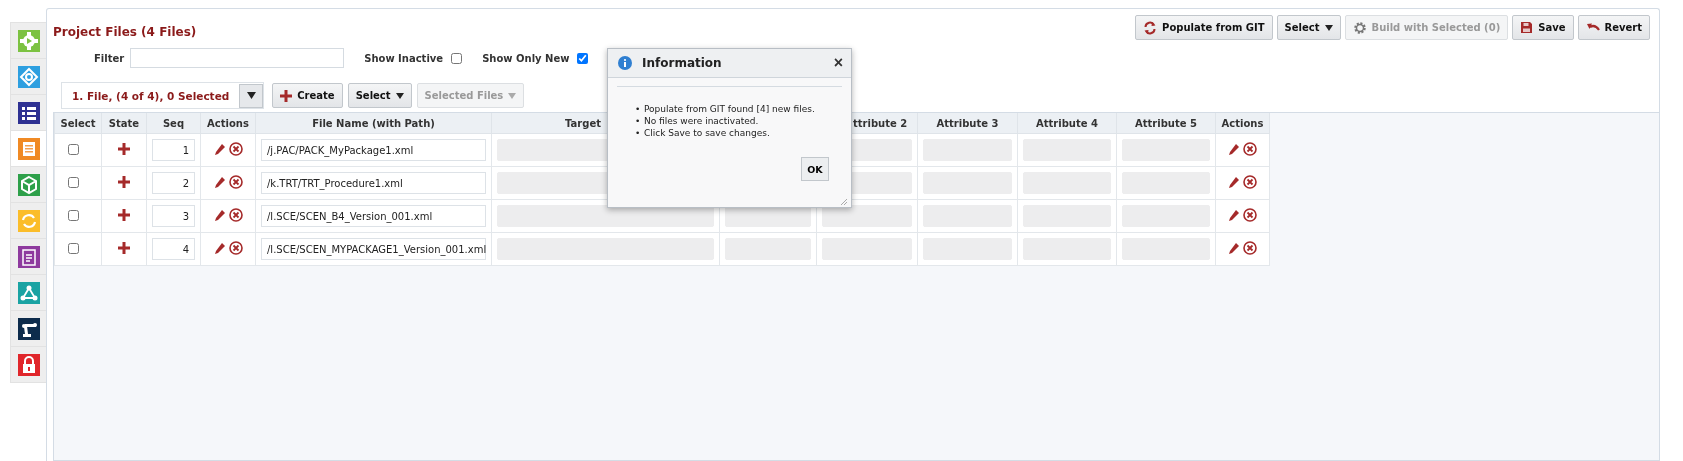  I want to click on checkbox-label: Show Only New, so click(526, 58).